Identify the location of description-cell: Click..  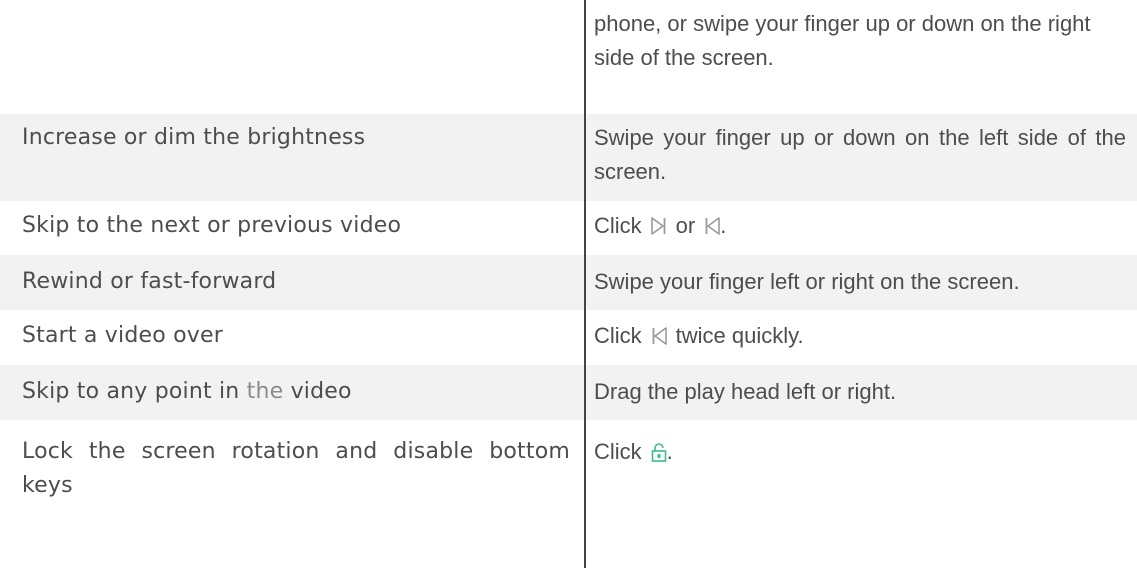
(861, 494).